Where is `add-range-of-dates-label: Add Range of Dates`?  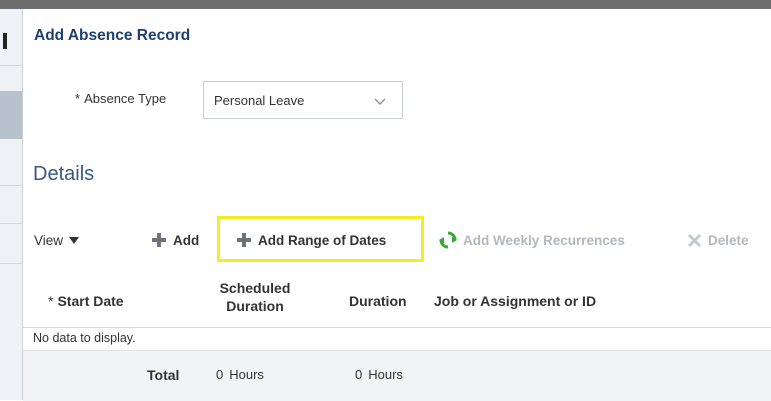
add-range-of-dates-label: Add Range of Dates is located at coordinates (322, 240).